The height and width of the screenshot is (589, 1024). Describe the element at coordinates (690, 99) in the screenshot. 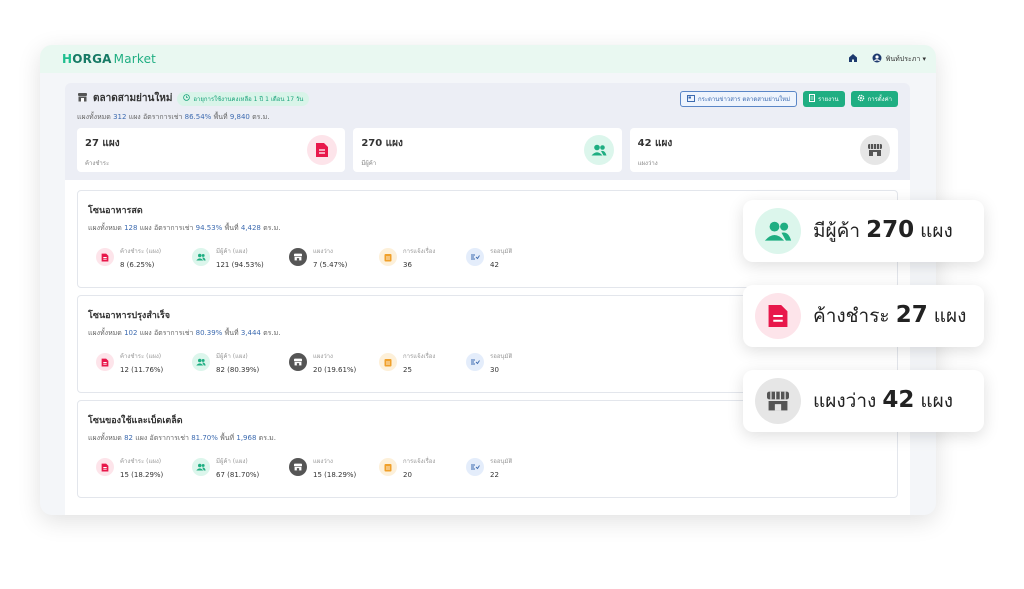

I see `newspaper-icon` at that location.